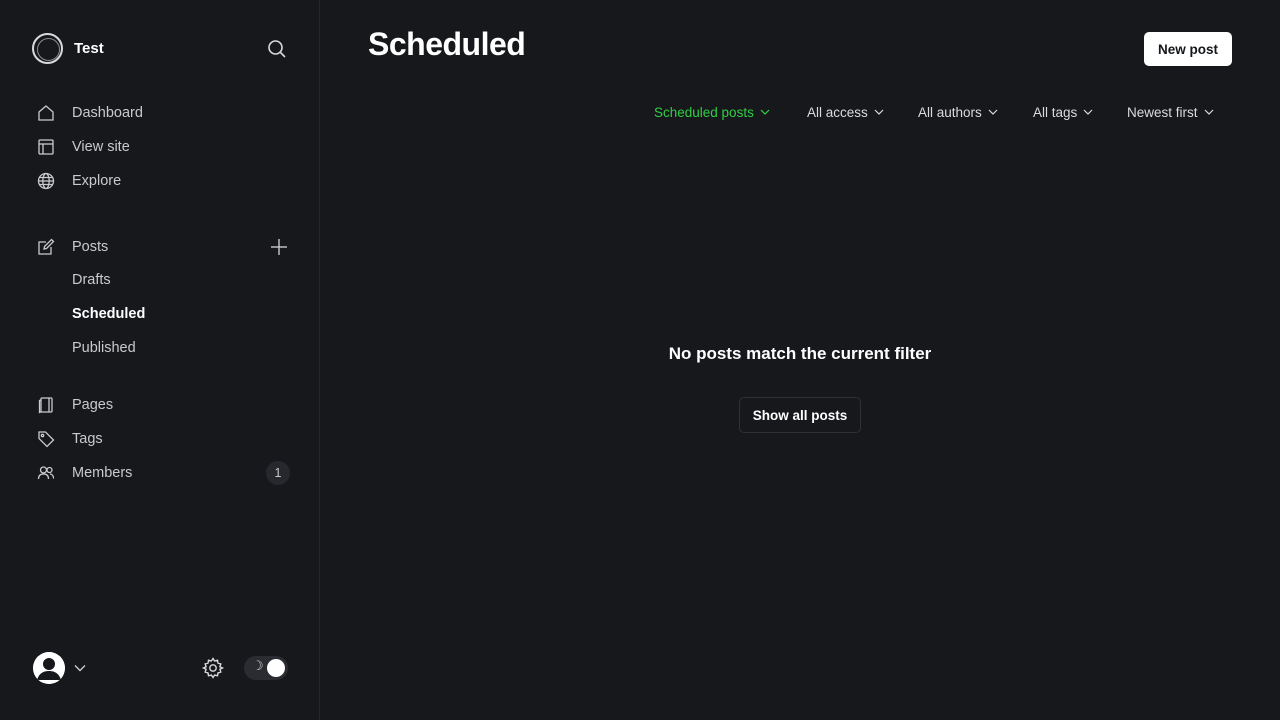 This screenshot has height=720, width=1280. Describe the element at coordinates (46, 247) in the screenshot. I see `edit-icon` at that location.